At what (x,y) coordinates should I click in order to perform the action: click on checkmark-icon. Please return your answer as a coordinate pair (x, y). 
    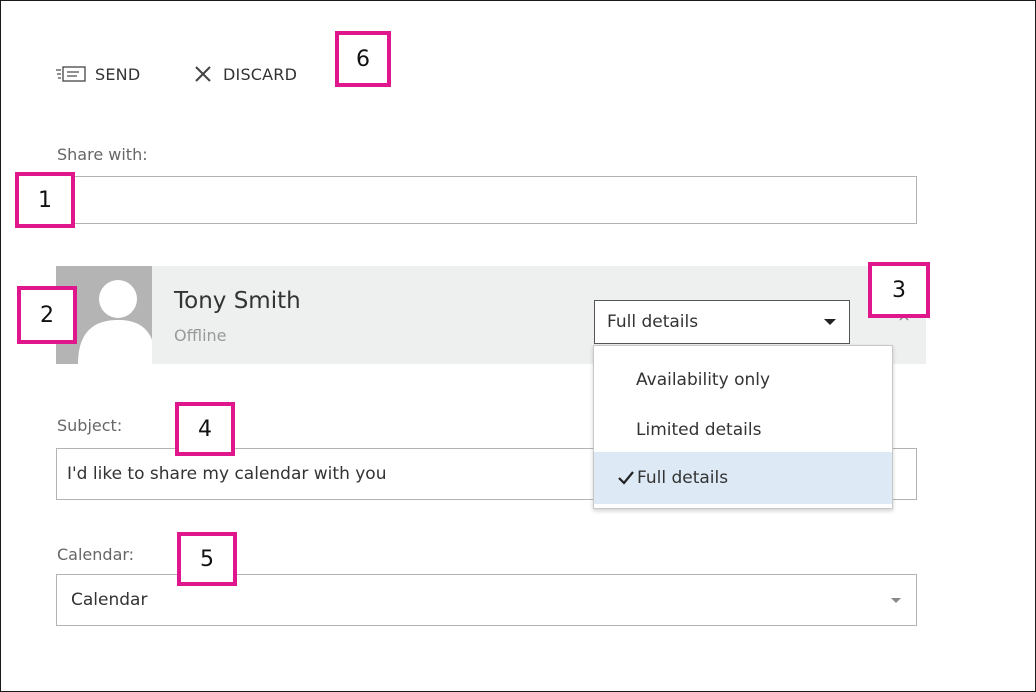
    Looking at the image, I should click on (627, 478).